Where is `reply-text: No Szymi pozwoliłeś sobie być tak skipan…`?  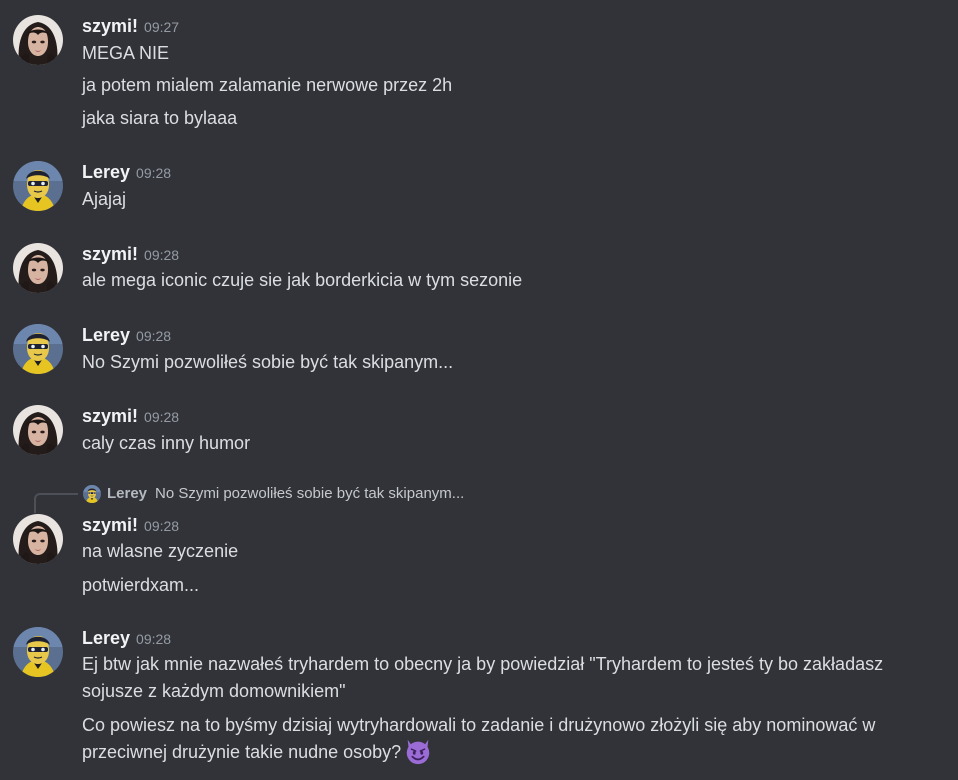
reply-text: No Szymi pozwoliłeś sobie być tak skipan… is located at coordinates (309, 494).